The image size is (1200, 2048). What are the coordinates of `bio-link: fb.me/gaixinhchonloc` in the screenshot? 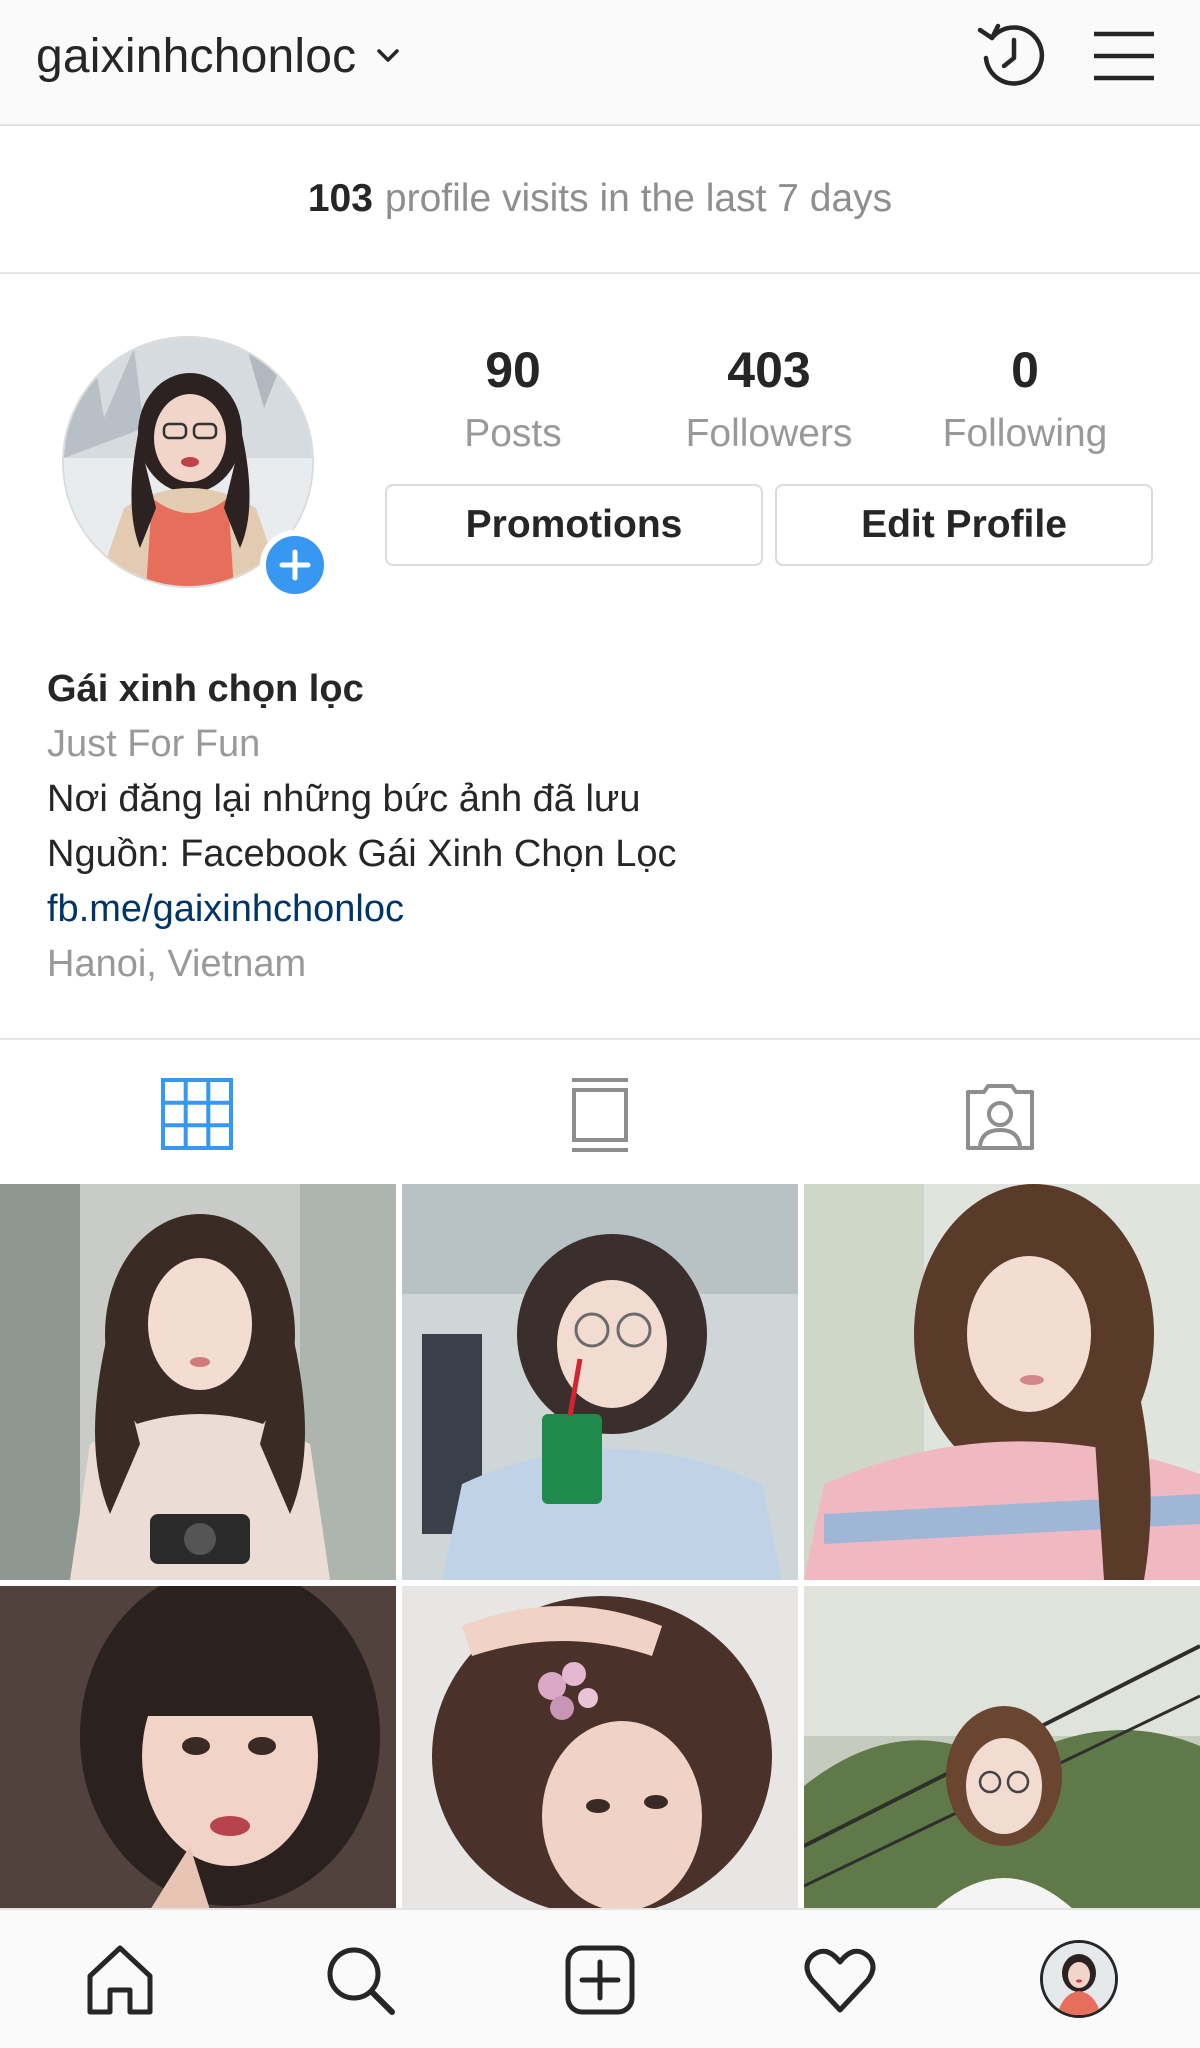 It's located at (597, 909).